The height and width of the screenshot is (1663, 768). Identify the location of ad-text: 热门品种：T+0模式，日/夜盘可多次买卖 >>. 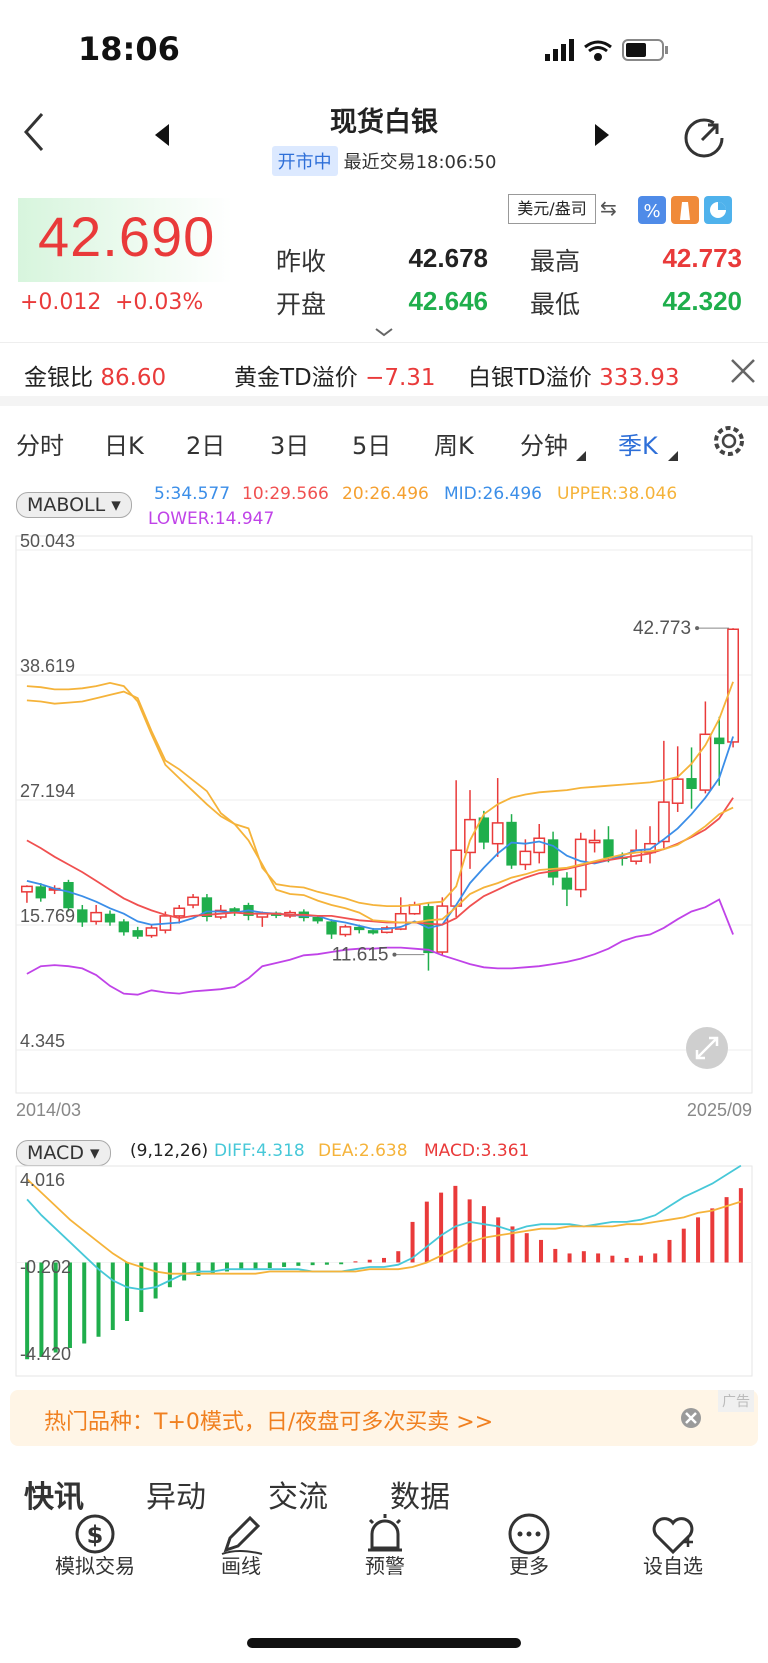
(268, 1420).